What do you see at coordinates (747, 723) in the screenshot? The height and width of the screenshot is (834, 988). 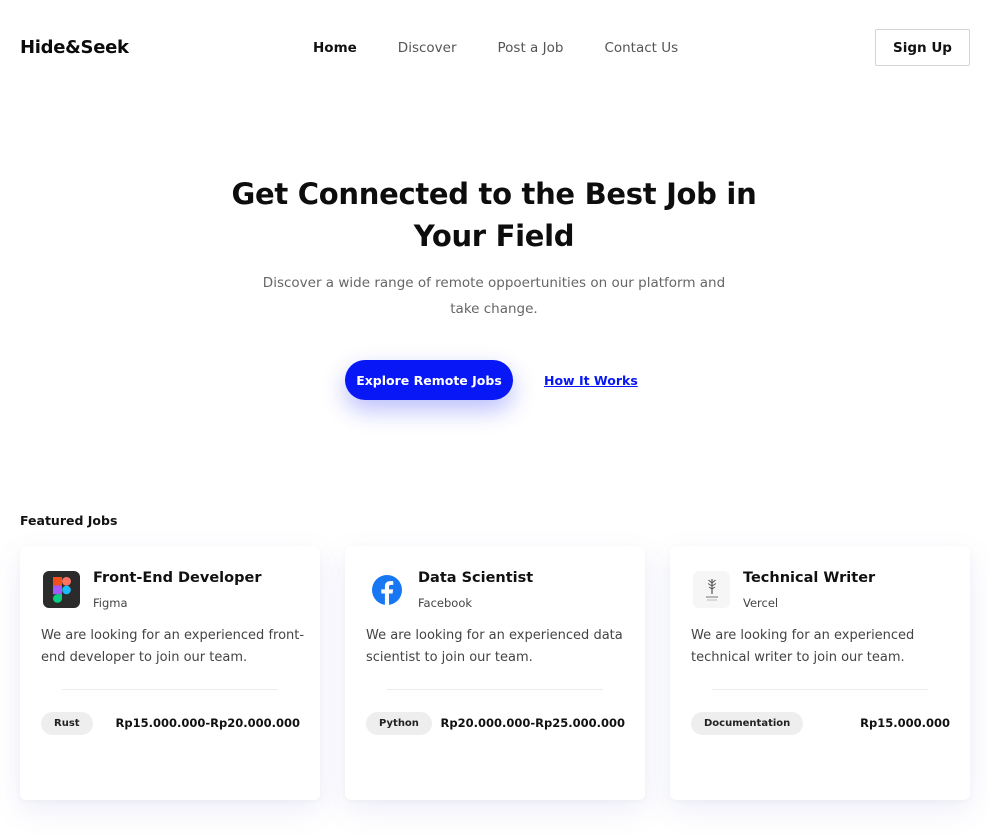 I see `skill-tag: Documentation` at bounding box center [747, 723].